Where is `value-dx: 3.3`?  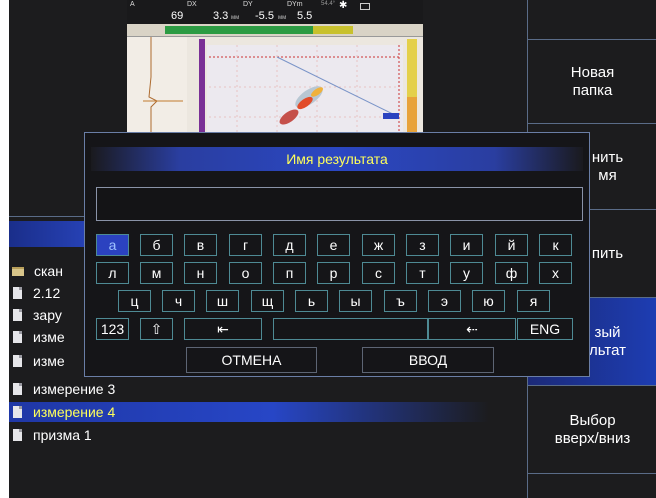
value-dx: 3.3 is located at coordinates (221, 16).